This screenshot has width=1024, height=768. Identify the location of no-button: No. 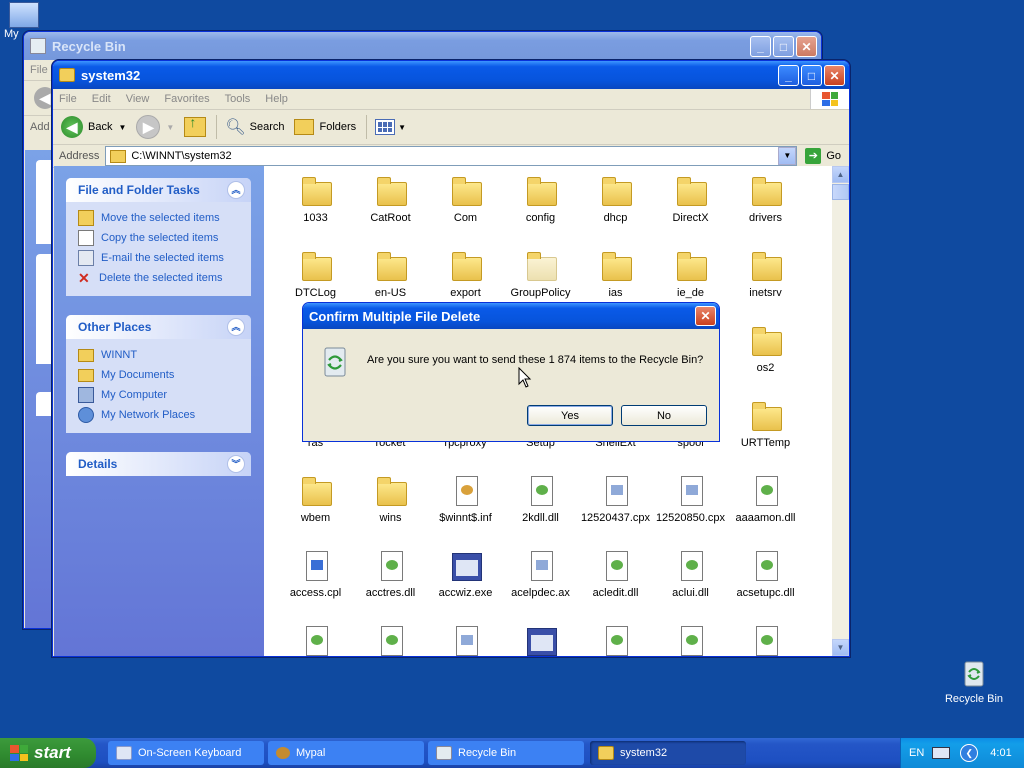
(664, 415).